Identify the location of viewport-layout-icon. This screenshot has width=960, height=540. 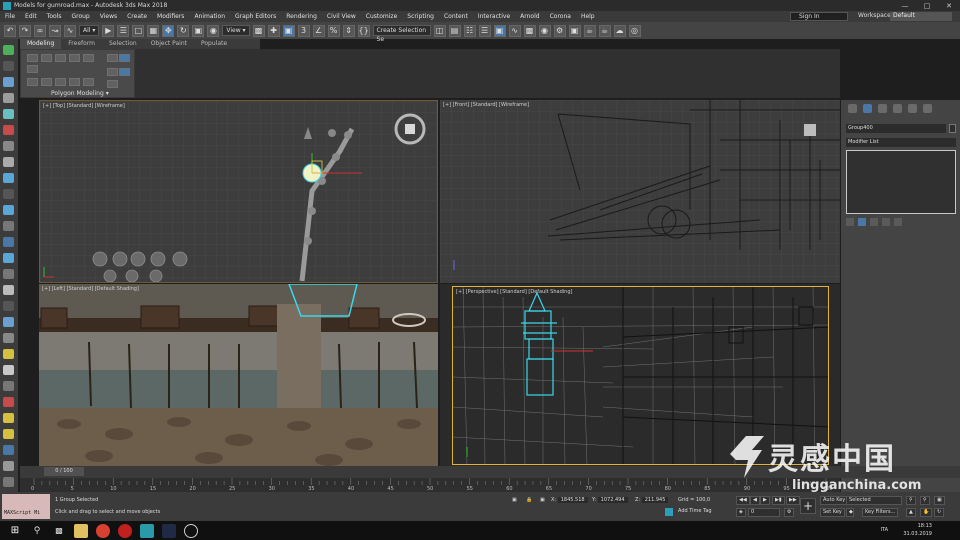
(8, 450).